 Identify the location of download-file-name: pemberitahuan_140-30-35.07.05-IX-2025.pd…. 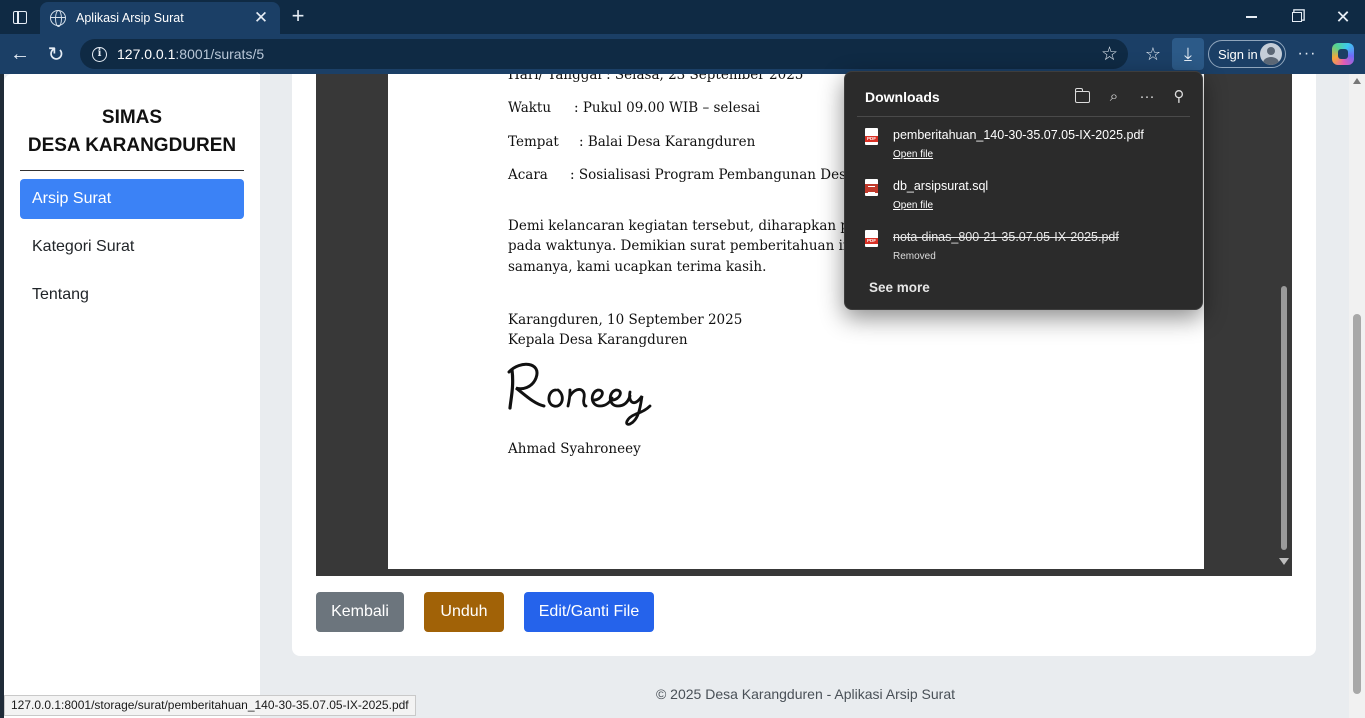
(1018, 135).